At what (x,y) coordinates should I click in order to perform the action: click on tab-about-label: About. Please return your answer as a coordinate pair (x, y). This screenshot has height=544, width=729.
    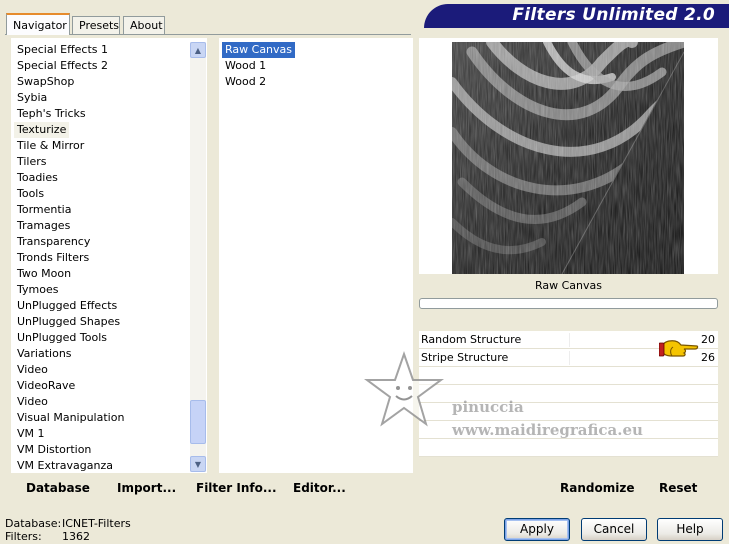
    Looking at the image, I should click on (146, 25).